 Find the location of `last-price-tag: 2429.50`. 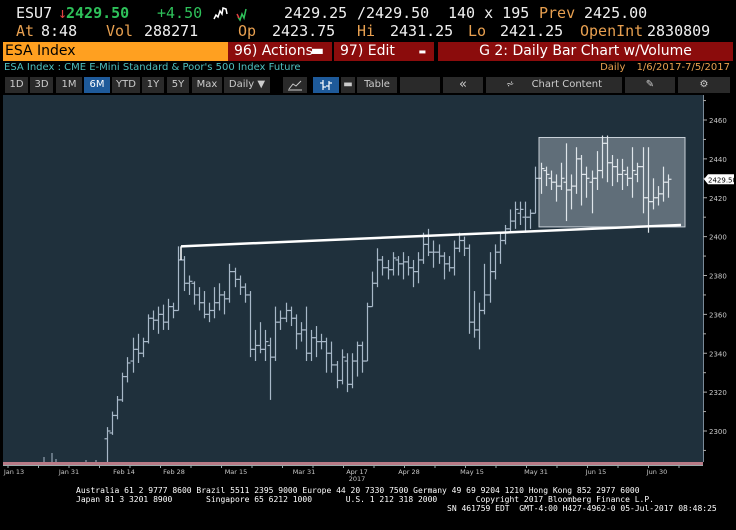

last-price-tag: 2429.50 is located at coordinates (720, 179).